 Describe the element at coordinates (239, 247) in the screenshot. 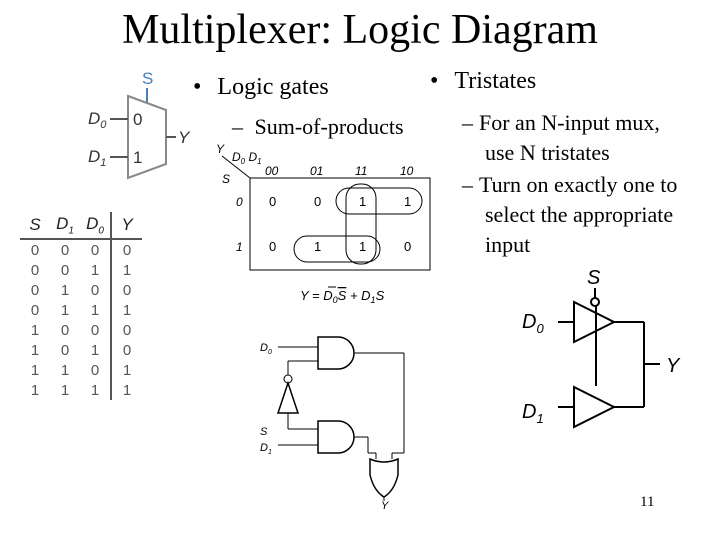

I see `kmap-row-header: 1` at that location.